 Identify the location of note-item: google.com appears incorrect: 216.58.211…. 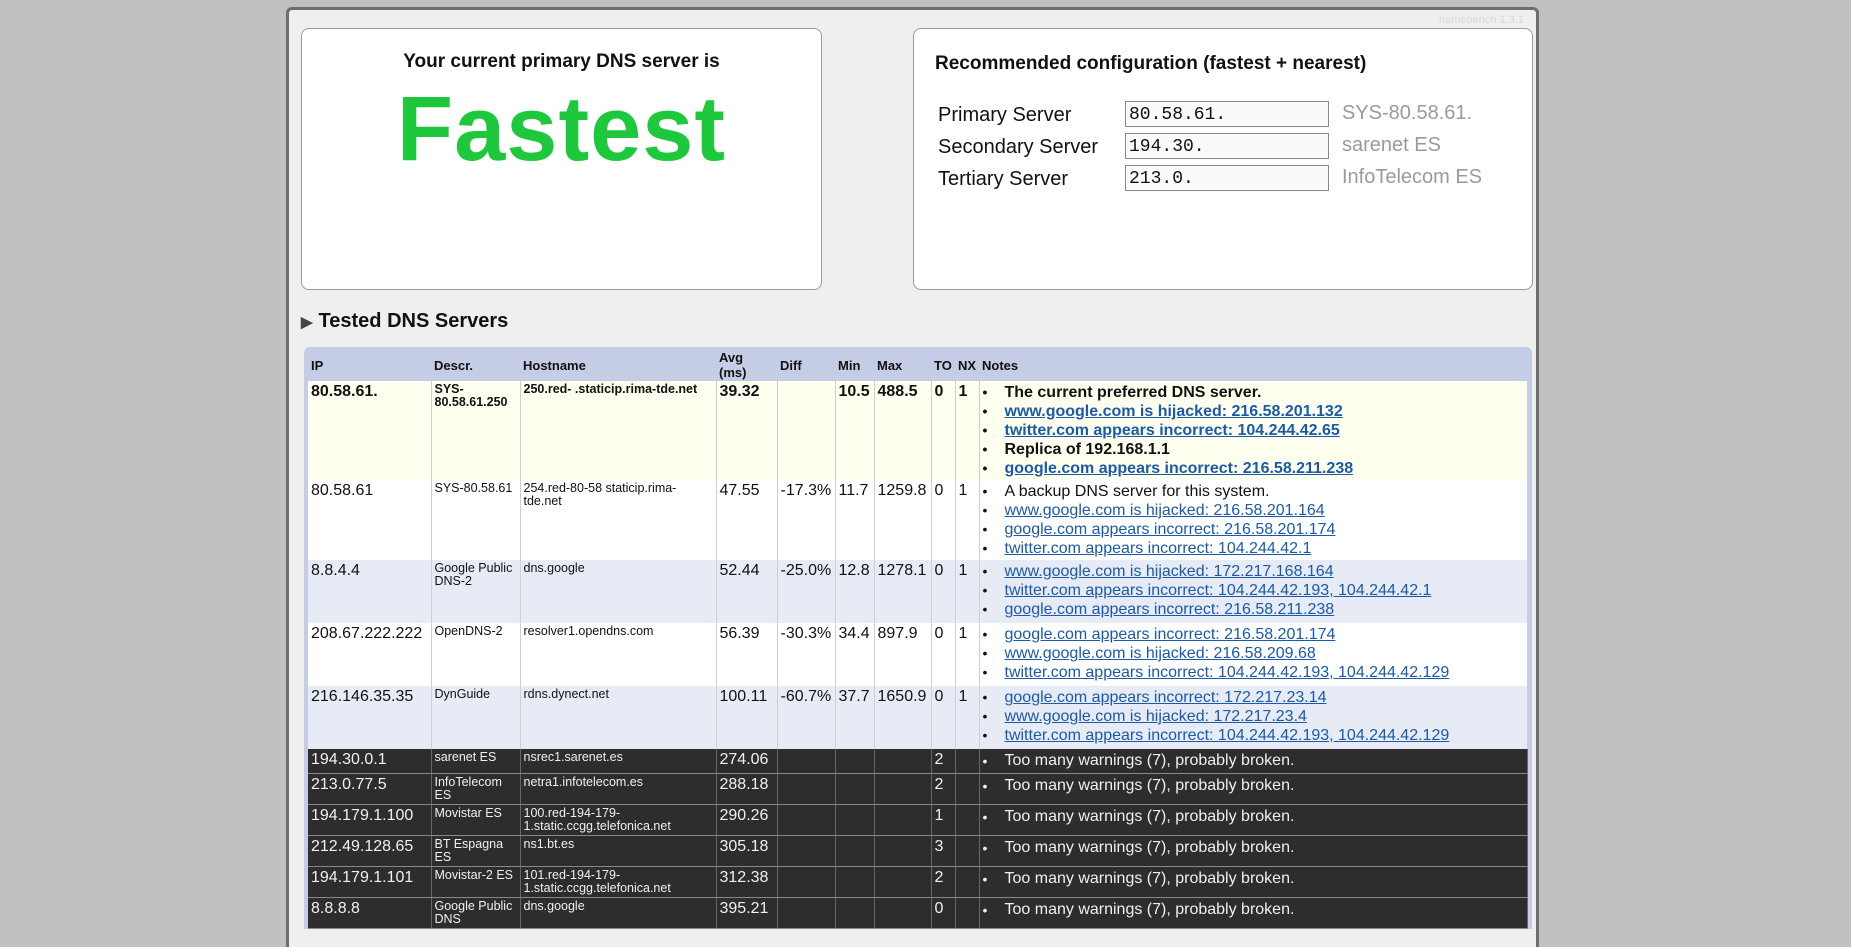
(1254, 609).